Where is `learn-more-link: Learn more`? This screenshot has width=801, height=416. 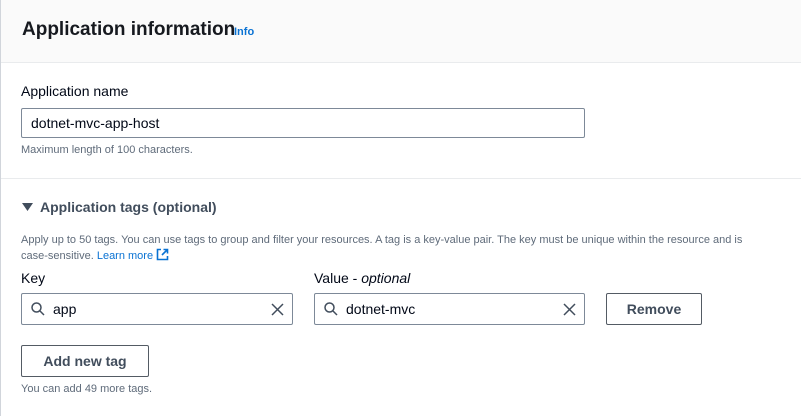
learn-more-link: Learn more is located at coordinates (132, 255).